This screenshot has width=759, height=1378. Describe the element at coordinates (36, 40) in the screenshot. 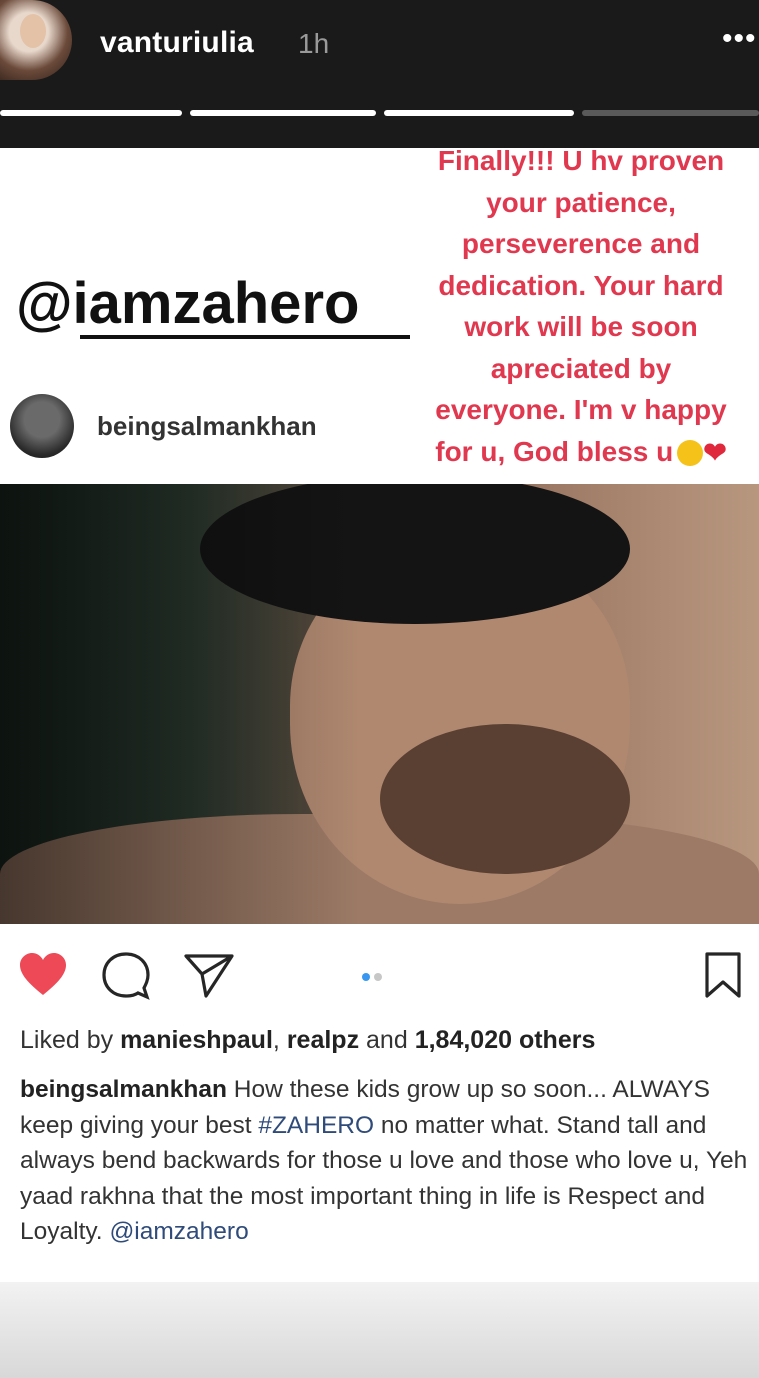

I see `story-avatar` at that location.